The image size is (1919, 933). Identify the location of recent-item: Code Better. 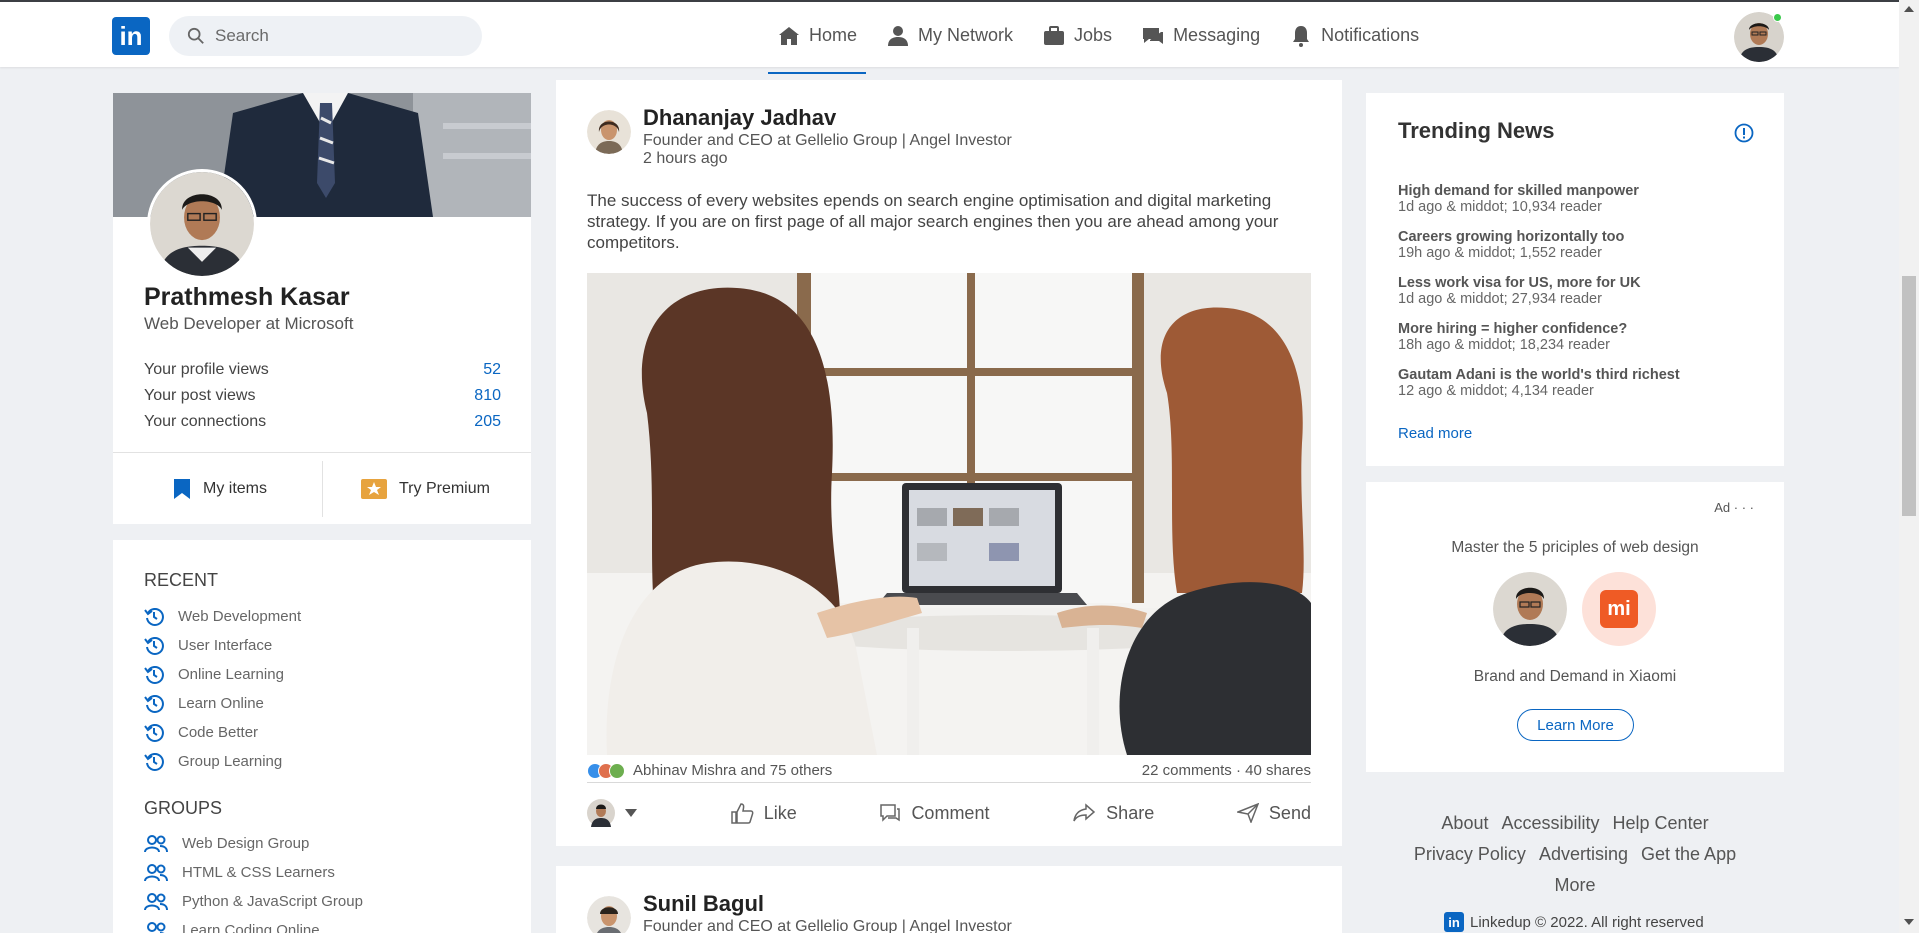
(222, 732).